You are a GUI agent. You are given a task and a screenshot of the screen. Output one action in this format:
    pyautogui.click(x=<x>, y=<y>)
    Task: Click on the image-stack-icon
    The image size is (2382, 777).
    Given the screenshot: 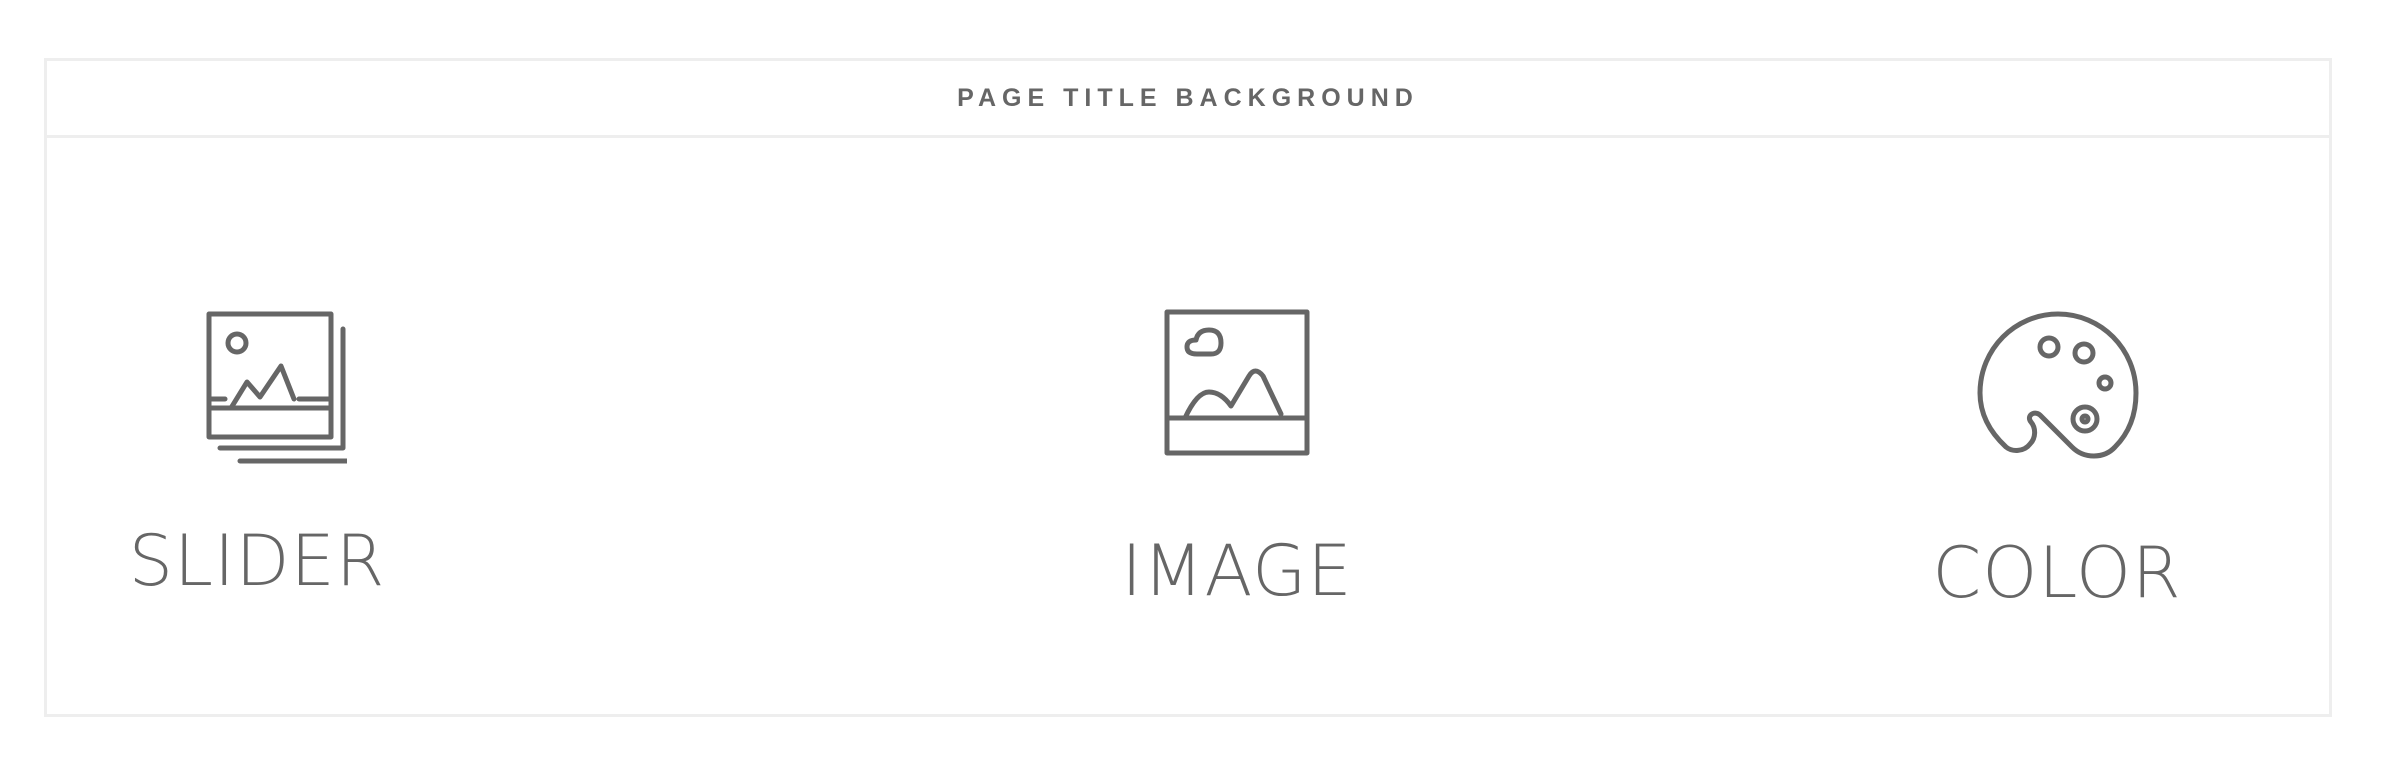 What is the action you would take?
    pyautogui.click(x=257, y=391)
    